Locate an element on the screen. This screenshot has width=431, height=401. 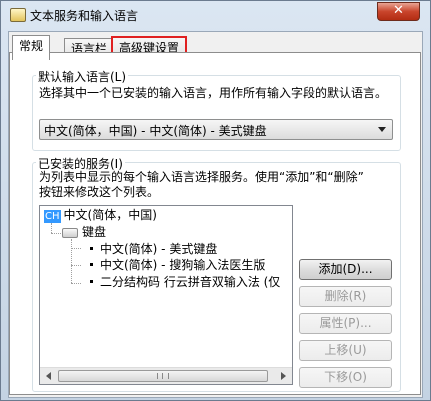
tree-item-service-label: 中文(简体) - 搜狗输入法医生版 is located at coordinates (183, 265).